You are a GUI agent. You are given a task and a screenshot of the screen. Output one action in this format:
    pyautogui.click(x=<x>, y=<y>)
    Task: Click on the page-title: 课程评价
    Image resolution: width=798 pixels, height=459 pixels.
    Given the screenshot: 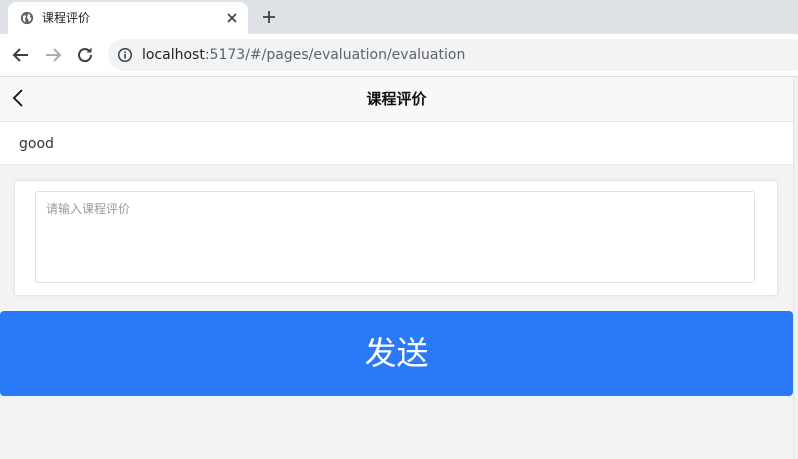 What is the action you would take?
    pyautogui.click(x=396, y=99)
    